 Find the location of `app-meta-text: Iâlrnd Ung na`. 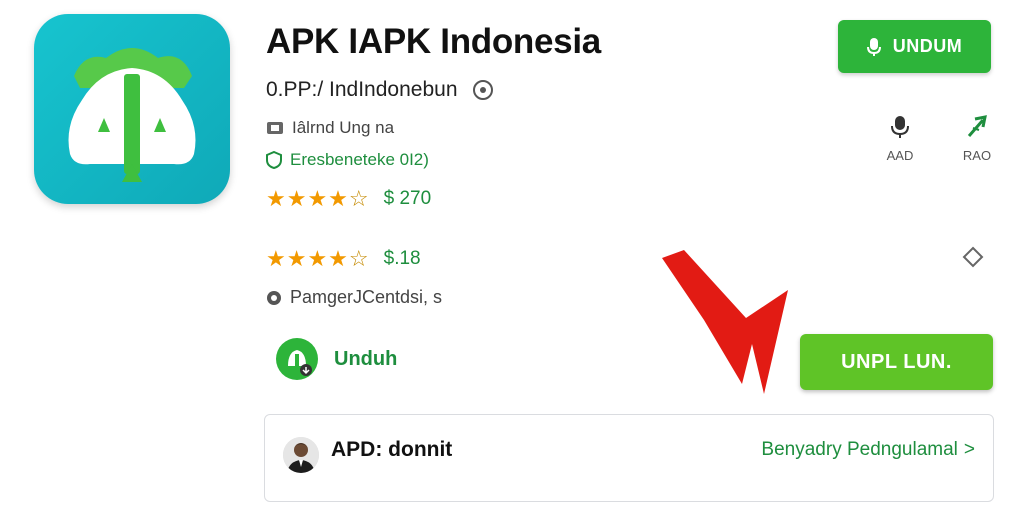

app-meta-text: Iâlrnd Ung na is located at coordinates (343, 127).